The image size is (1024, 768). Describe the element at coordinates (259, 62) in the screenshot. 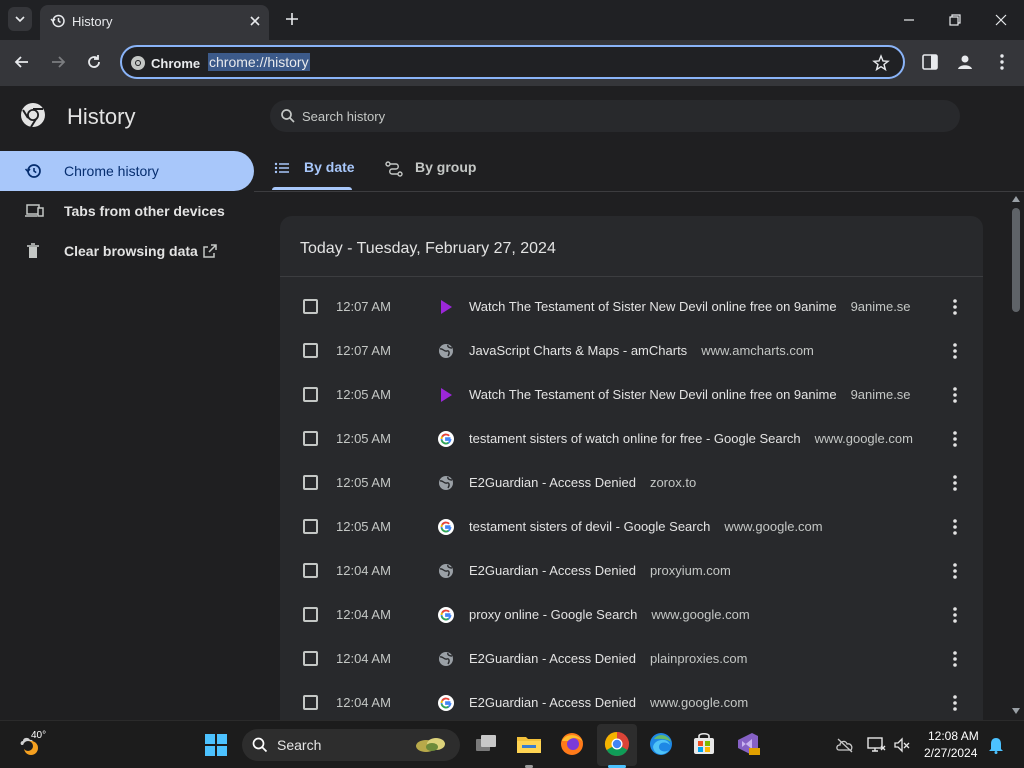

I see `url-text: chrome://history` at that location.